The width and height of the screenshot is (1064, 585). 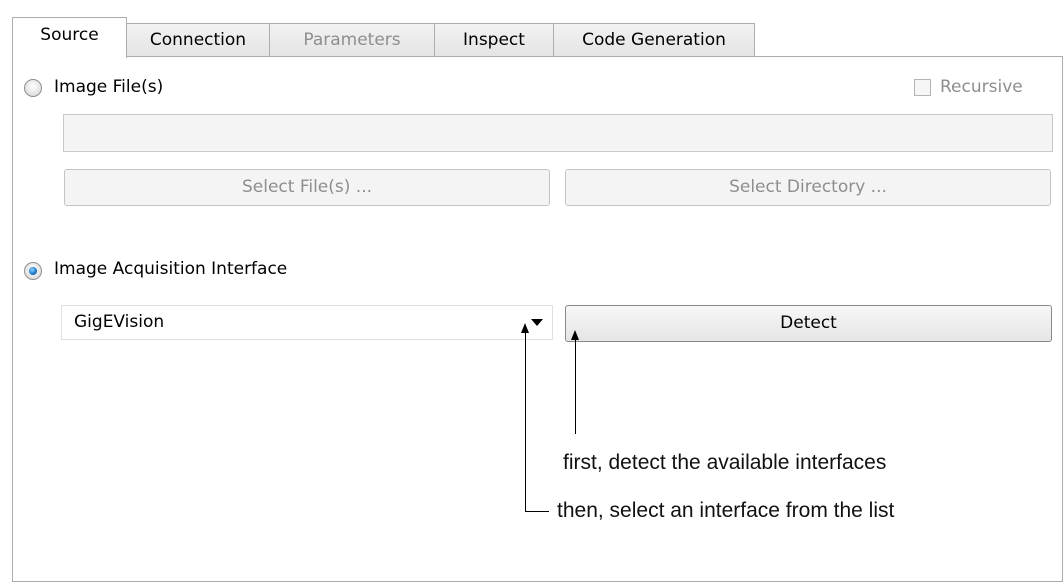 I want to click on image-files-label: Image File(s), so click(x=109, y=87).